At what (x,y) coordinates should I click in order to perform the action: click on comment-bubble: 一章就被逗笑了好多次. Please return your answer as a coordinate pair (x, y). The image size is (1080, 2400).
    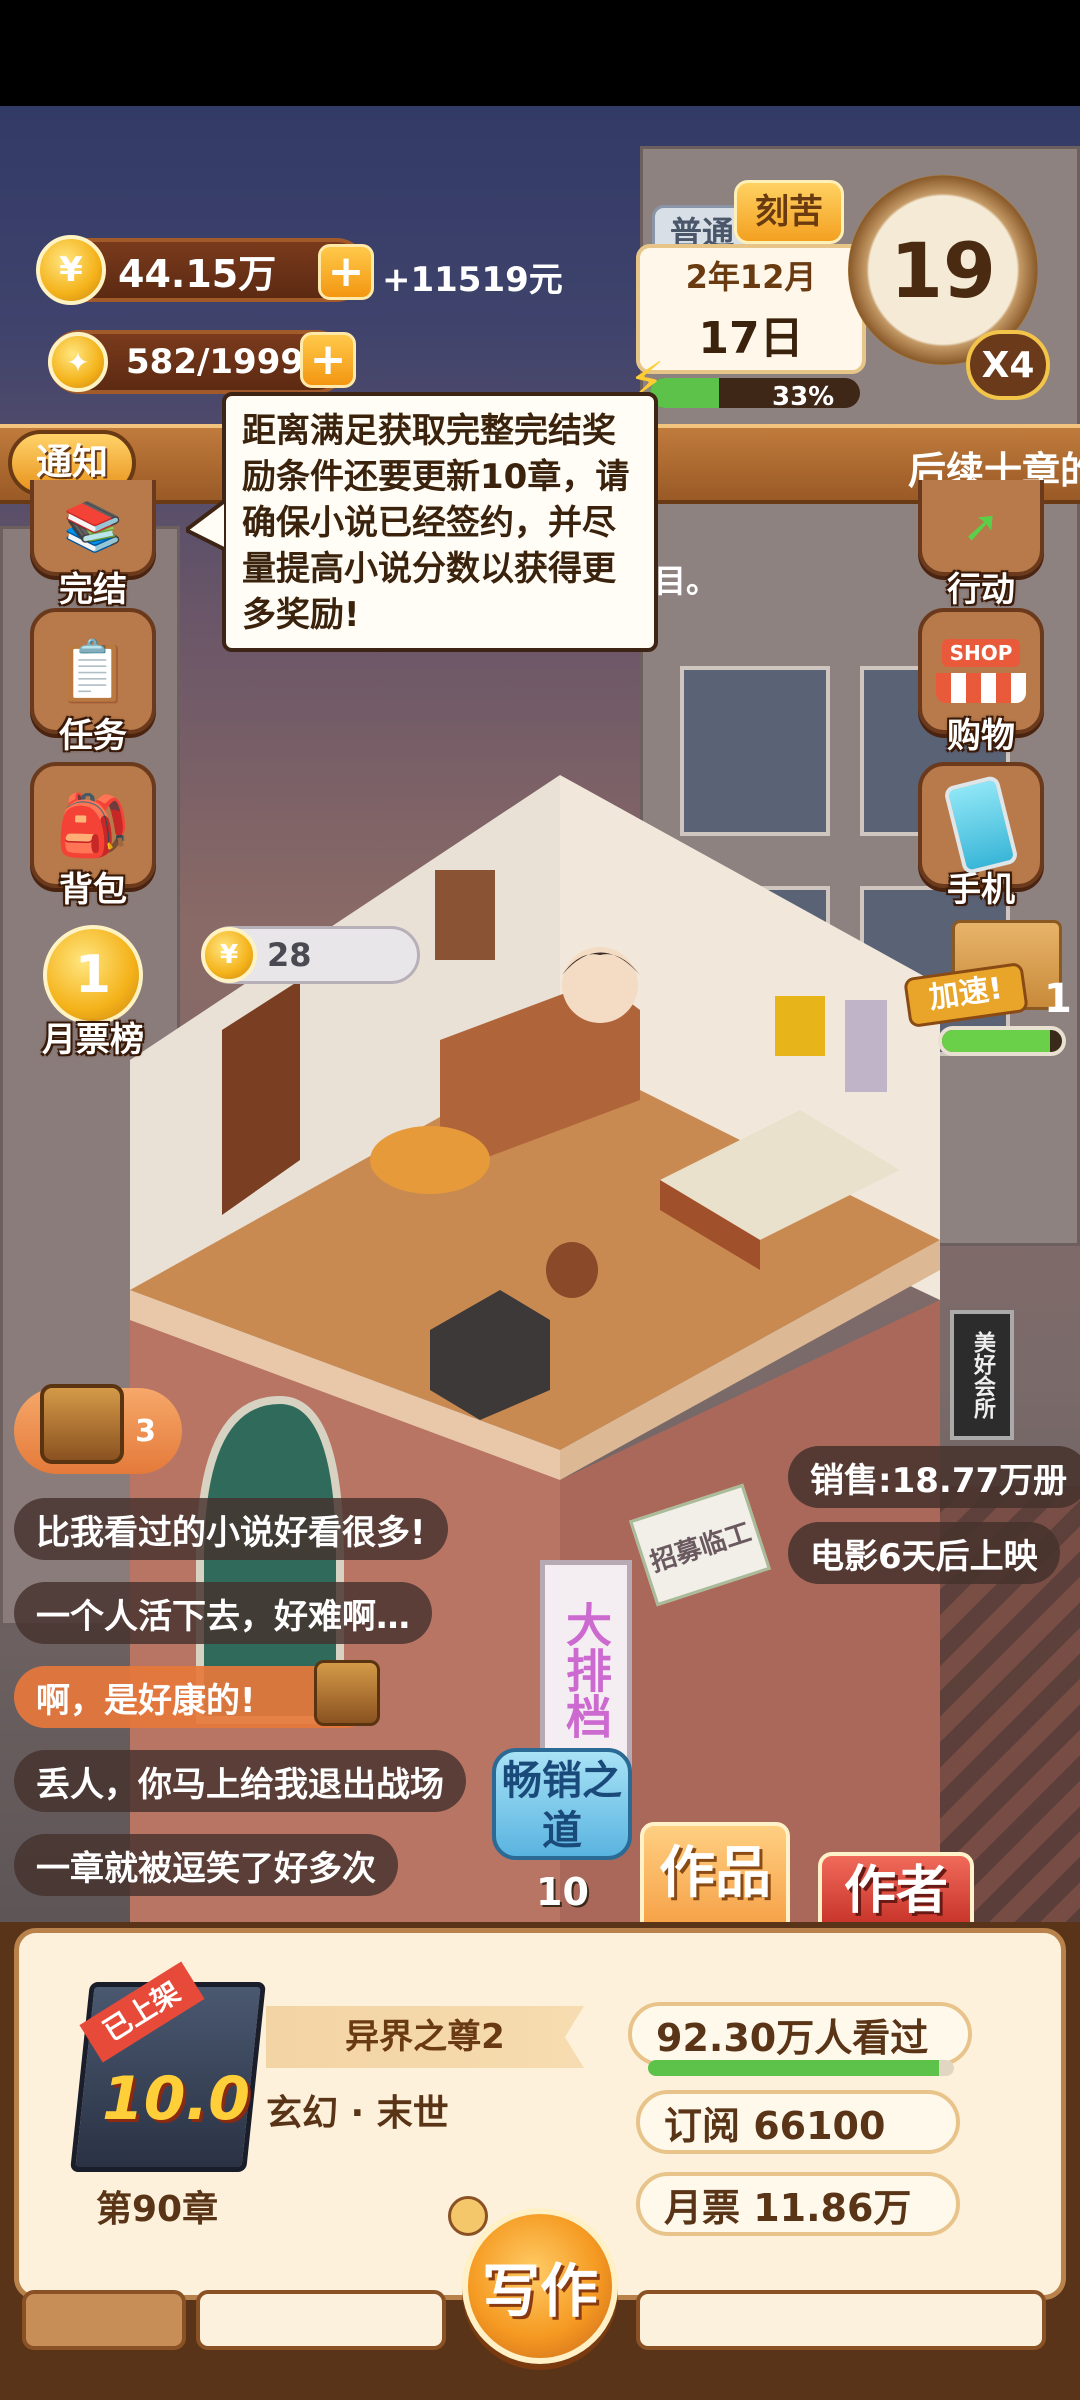
    Looking at the image, I should click on (206, 1865).